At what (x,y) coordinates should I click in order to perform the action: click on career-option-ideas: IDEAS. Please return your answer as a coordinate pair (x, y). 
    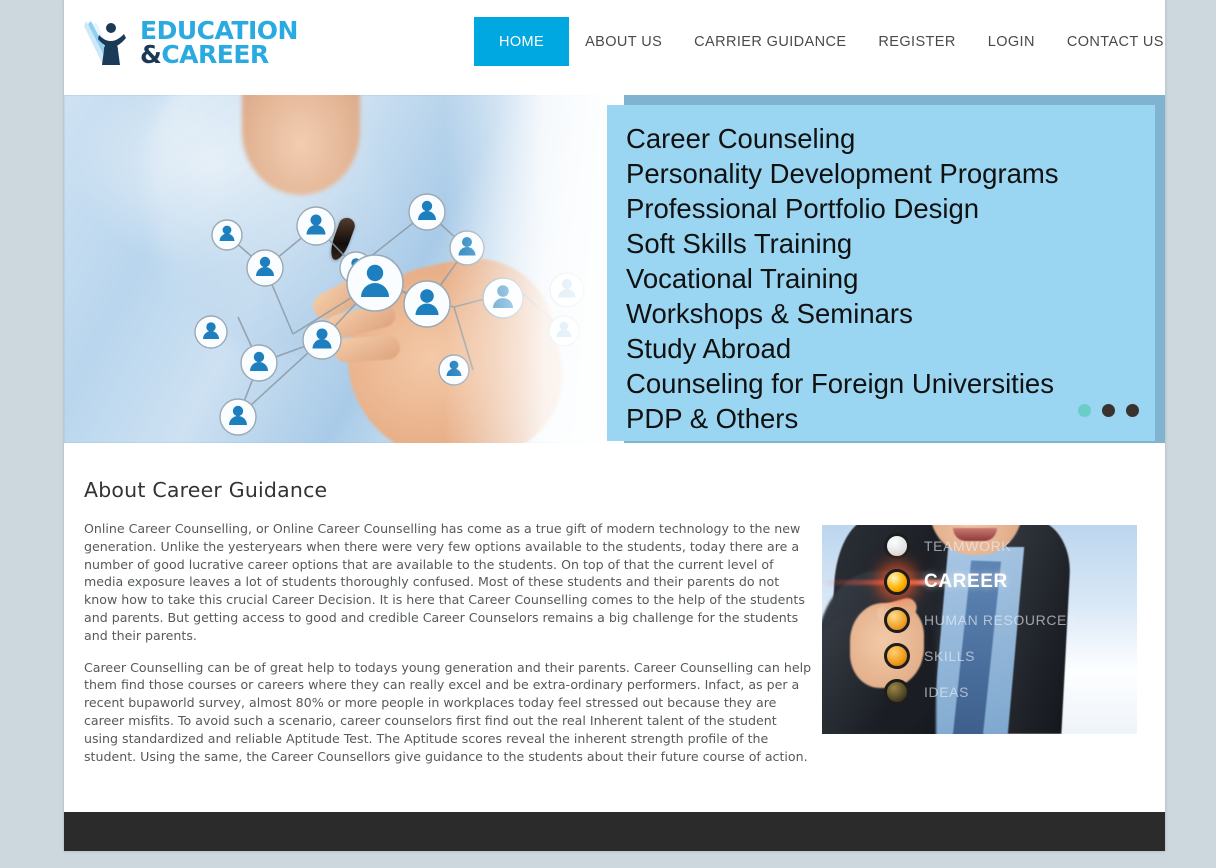
    Looking at the image, I should click on (926, 692).